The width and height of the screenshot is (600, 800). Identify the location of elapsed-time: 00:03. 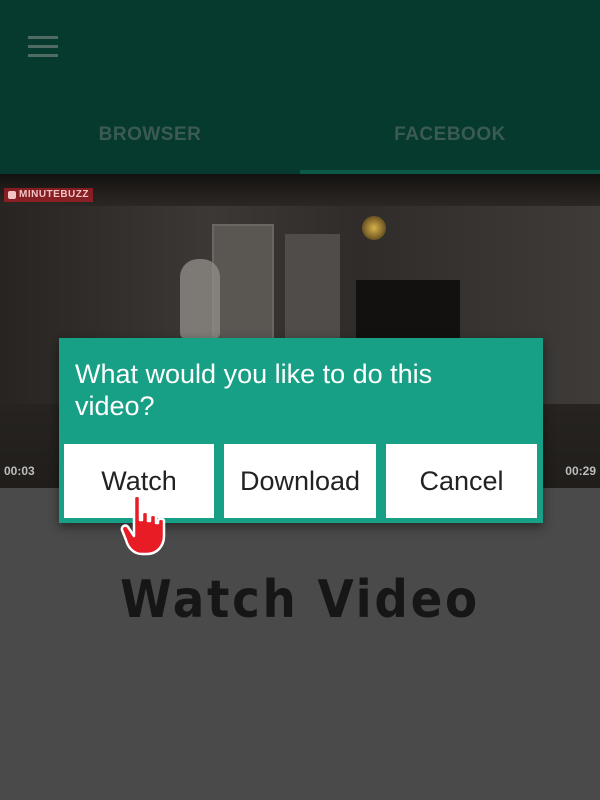
(19, 471).